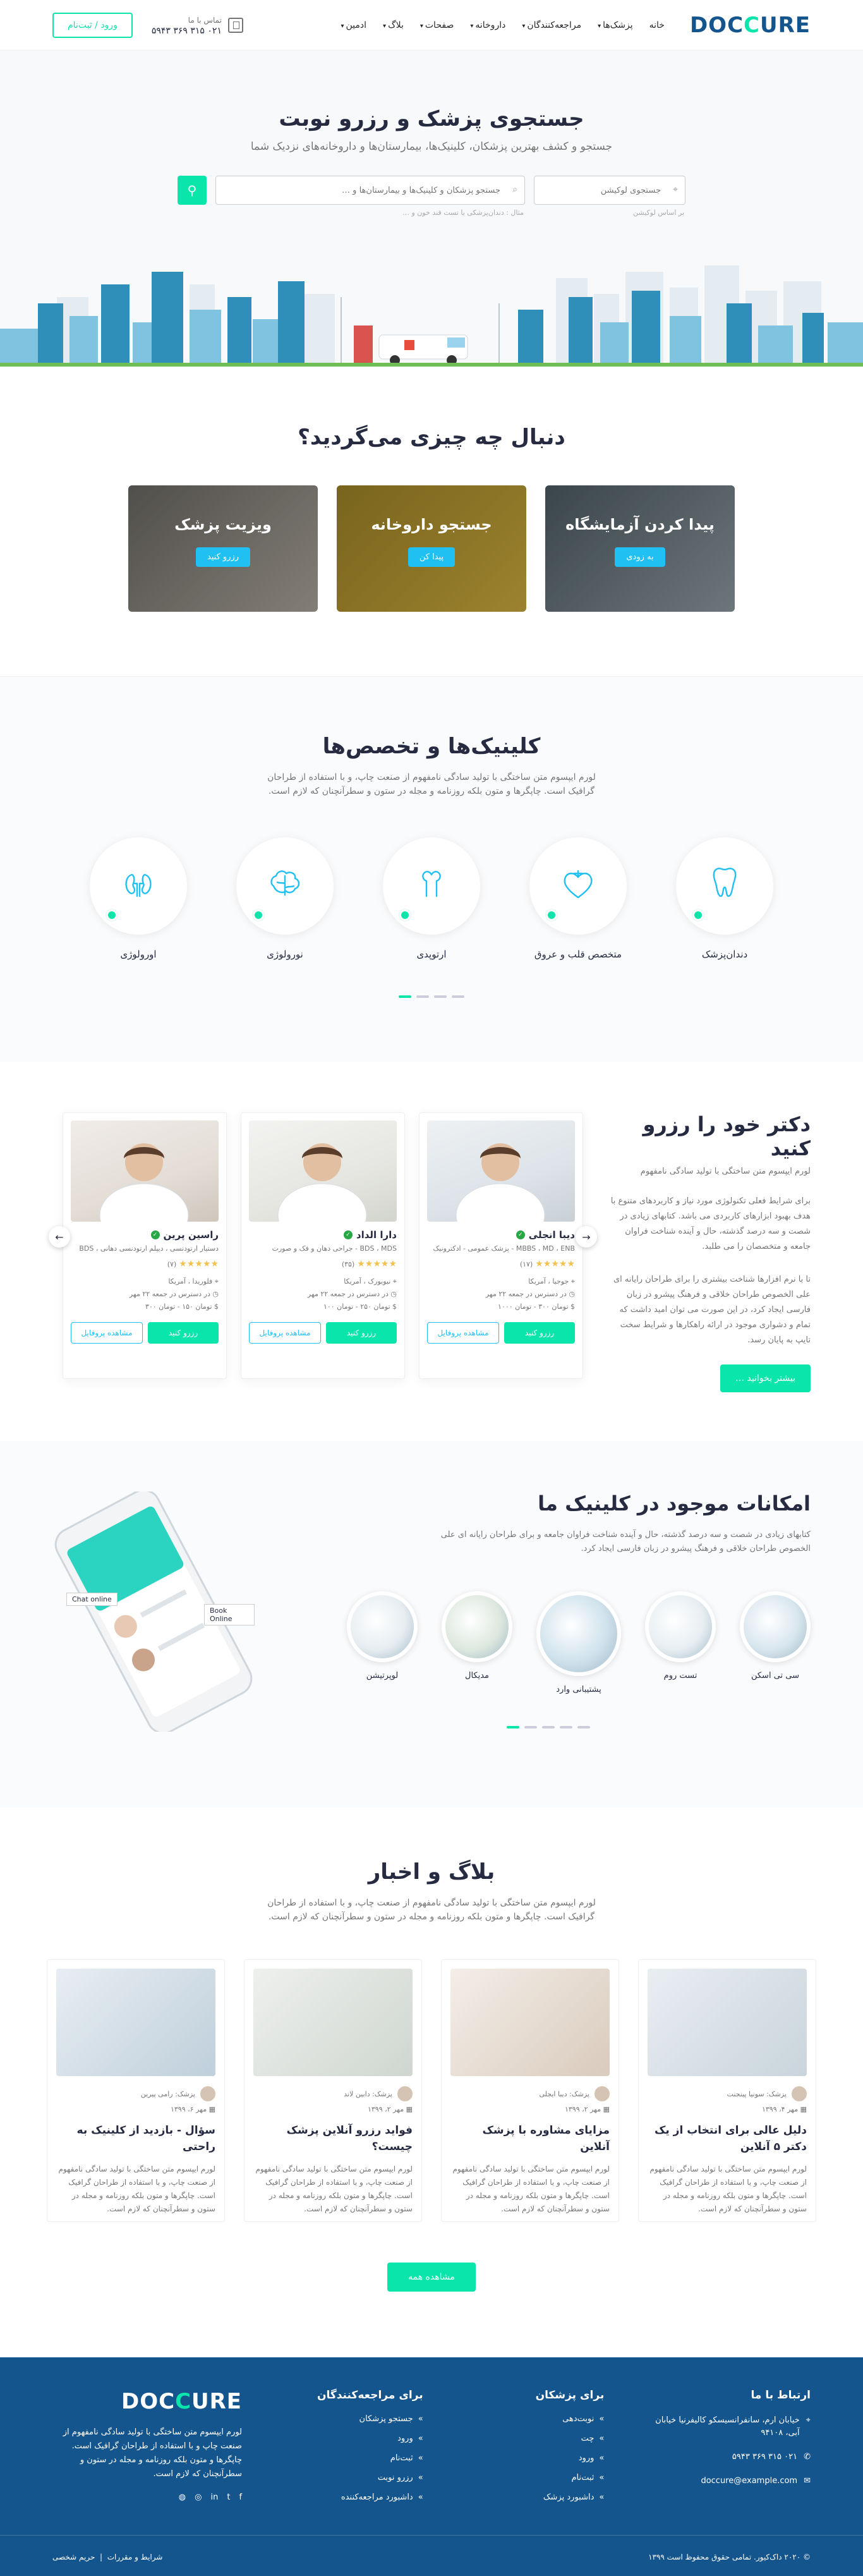 Image resolution: width=863 pixels, height=2576 pixels. Describe the element at coordinates (514, 190) in the screenshot. I see `search-icon: ⌕` at that location.